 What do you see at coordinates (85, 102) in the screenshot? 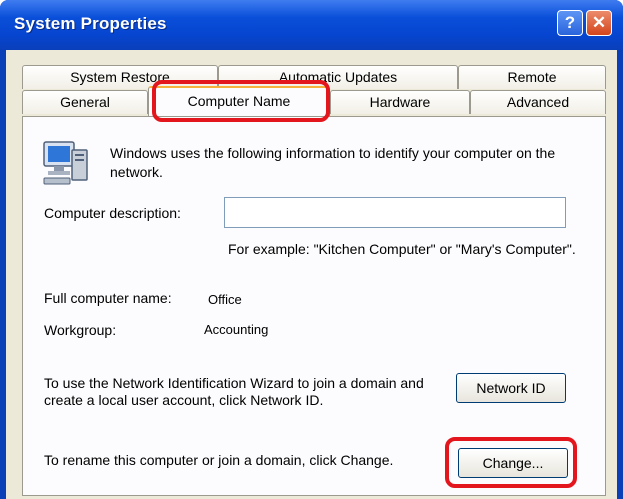
I see `tab-general: General` at bounding box center [85, 102].